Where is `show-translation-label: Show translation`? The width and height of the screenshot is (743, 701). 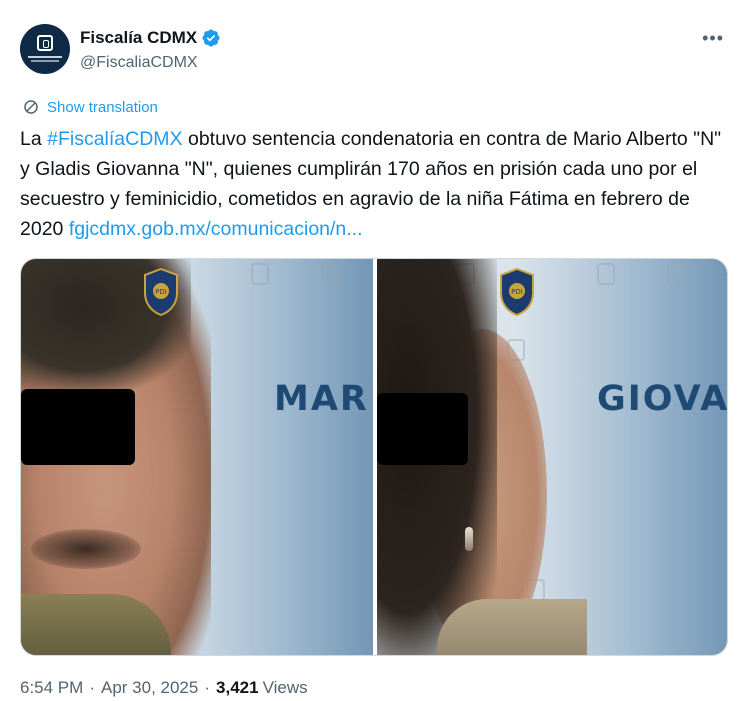 show-translation-label: Show translation is located at coordinates (102, 107).